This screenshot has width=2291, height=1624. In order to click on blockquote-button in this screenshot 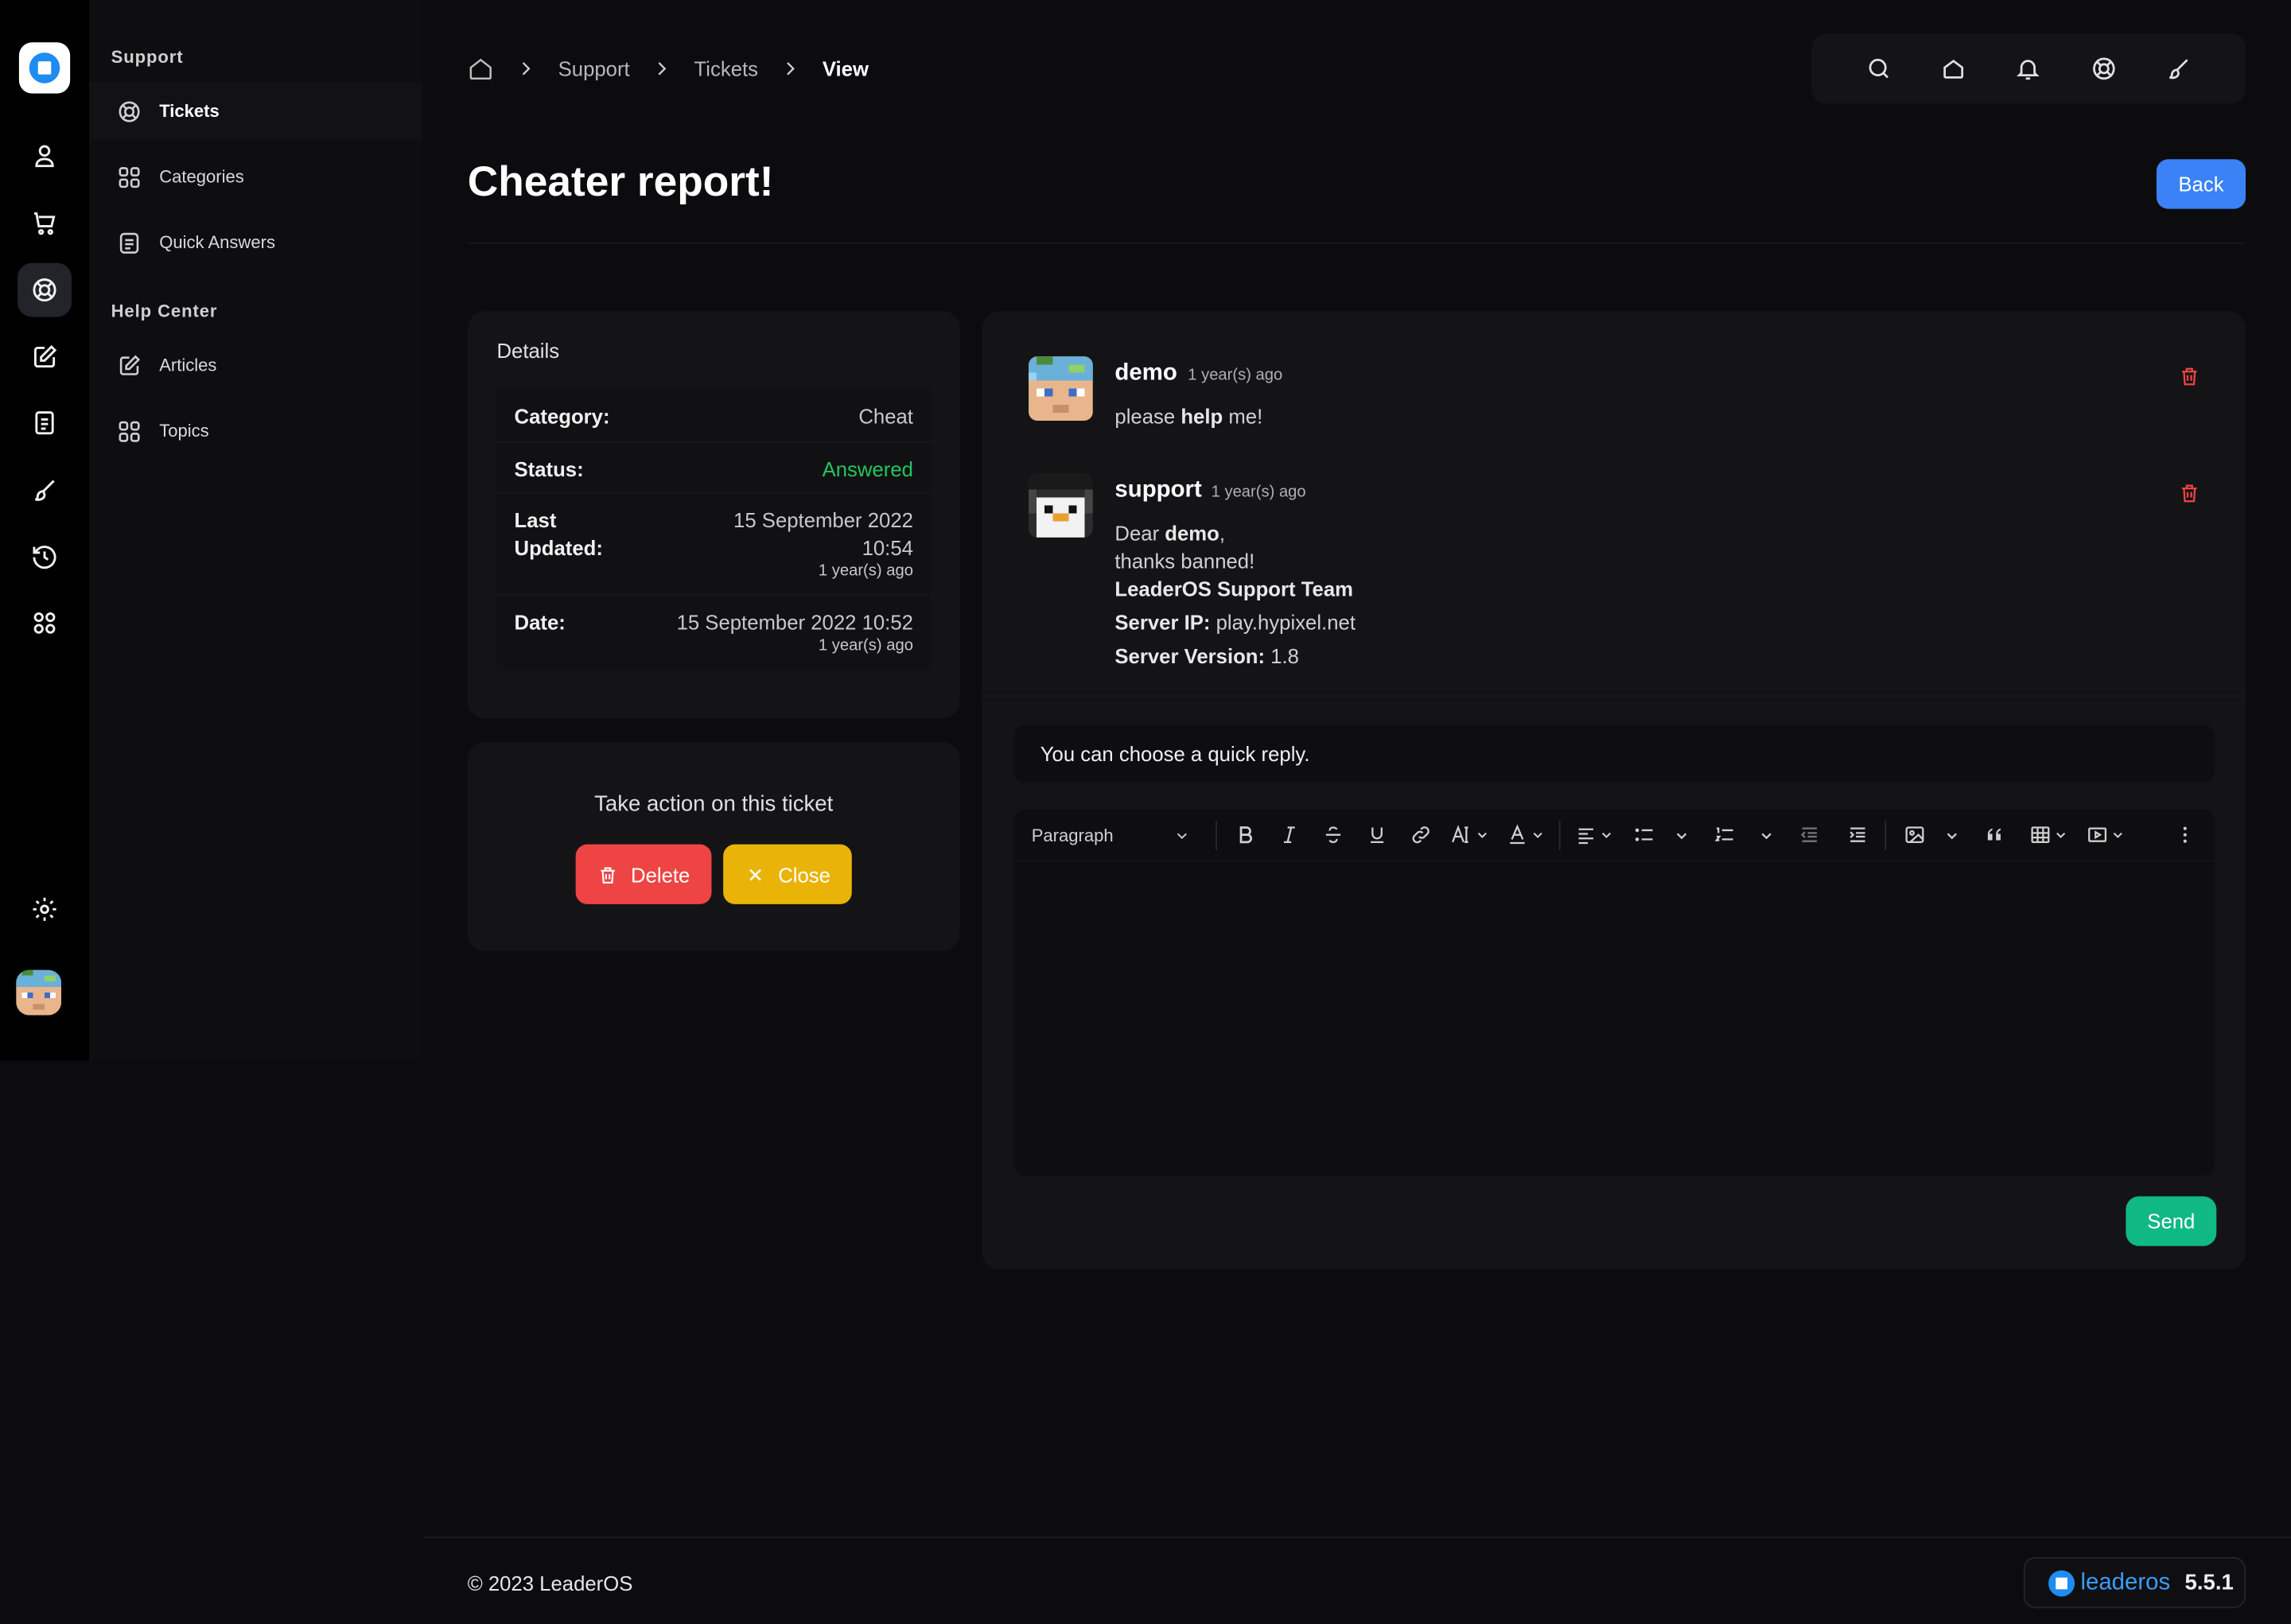, I will do `click(1994, 835)`.